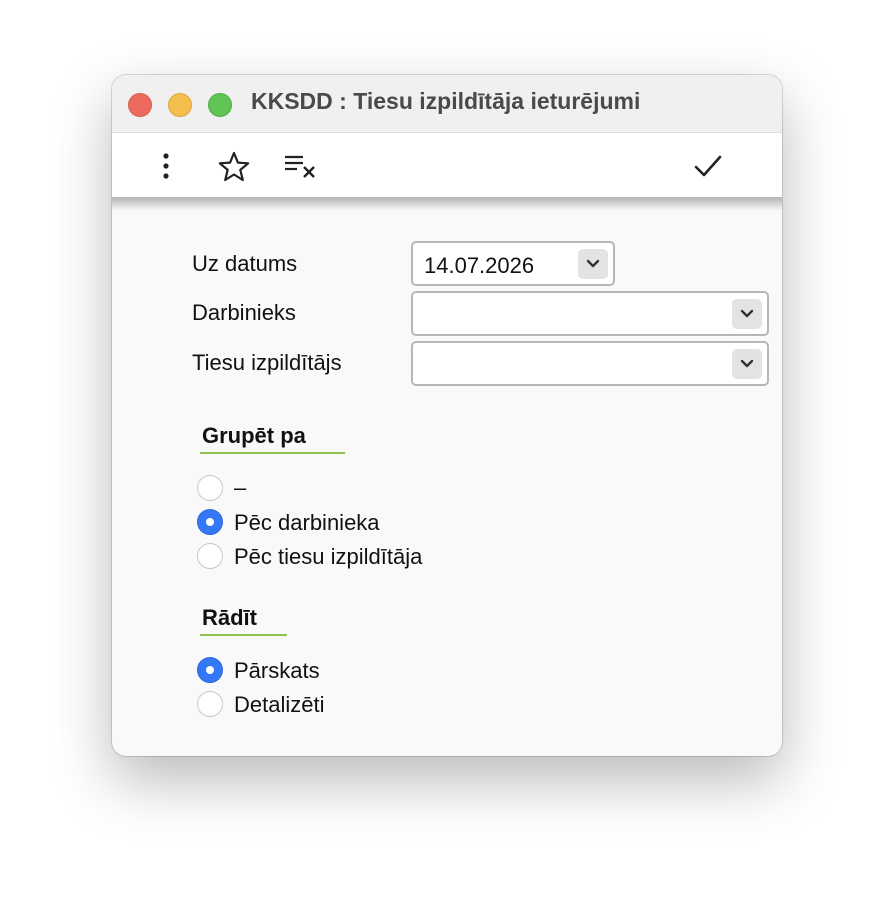 The height and width of the screenshot is (904, 894). Describe the element at coordinates (479, 265) in the screenshot. I see `date-value: 14.07.2026` at that location.